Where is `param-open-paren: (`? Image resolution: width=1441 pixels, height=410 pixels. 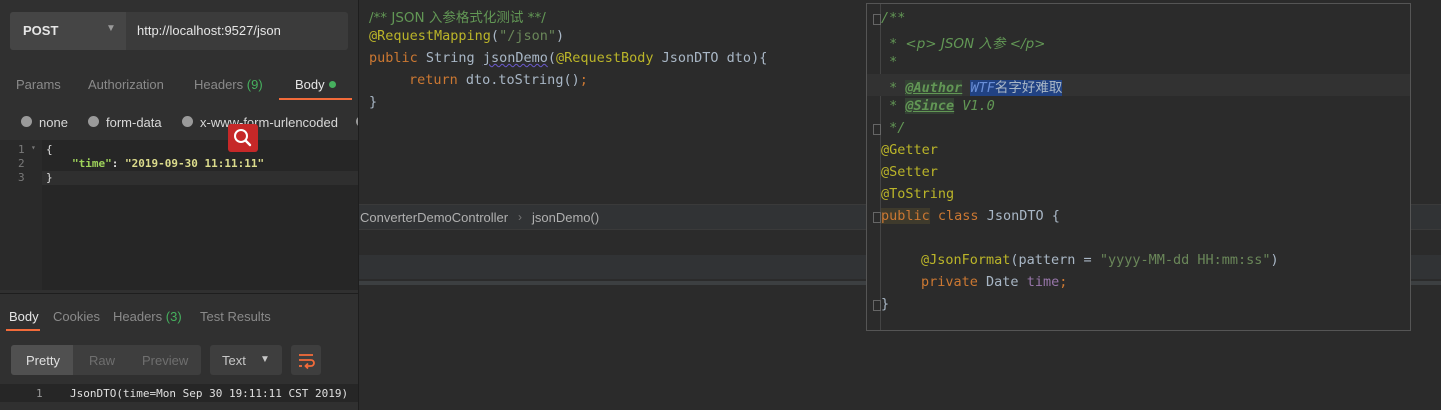
param-open-paren: ( is located at coordinates (551, 58).